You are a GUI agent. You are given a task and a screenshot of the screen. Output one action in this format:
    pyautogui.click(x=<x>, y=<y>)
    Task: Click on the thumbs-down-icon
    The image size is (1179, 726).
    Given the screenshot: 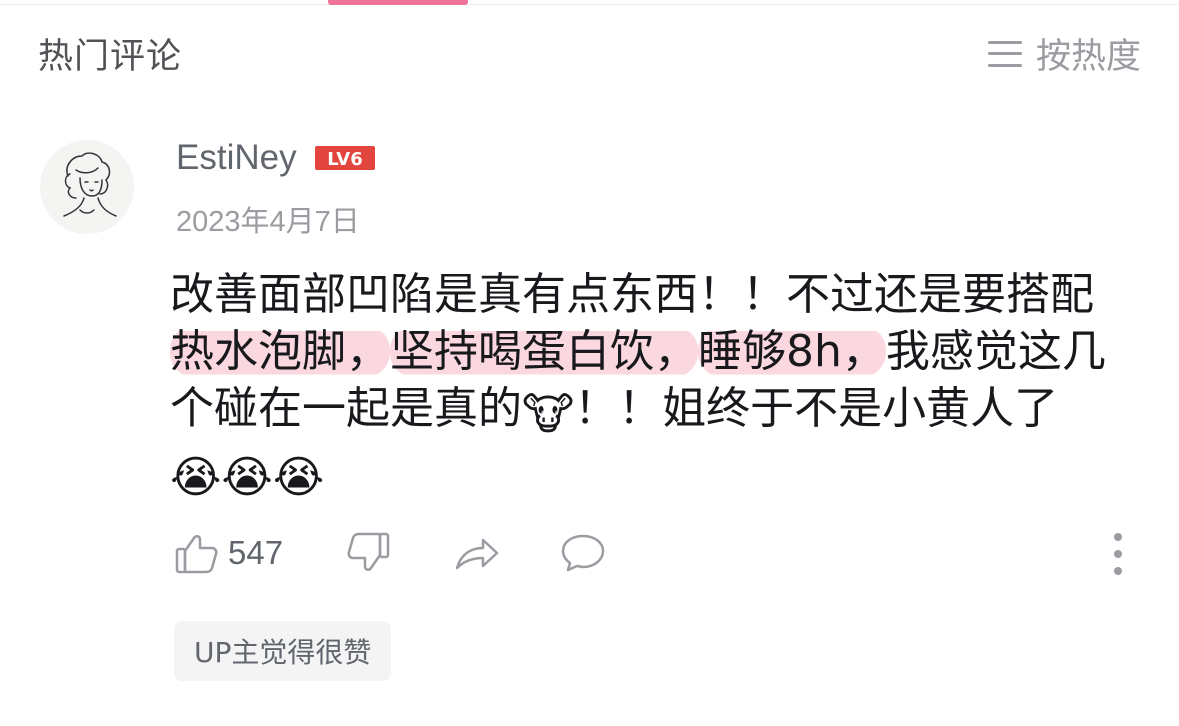 What is the action you would take?
    pyautogui.click(x=368, y=551)
    